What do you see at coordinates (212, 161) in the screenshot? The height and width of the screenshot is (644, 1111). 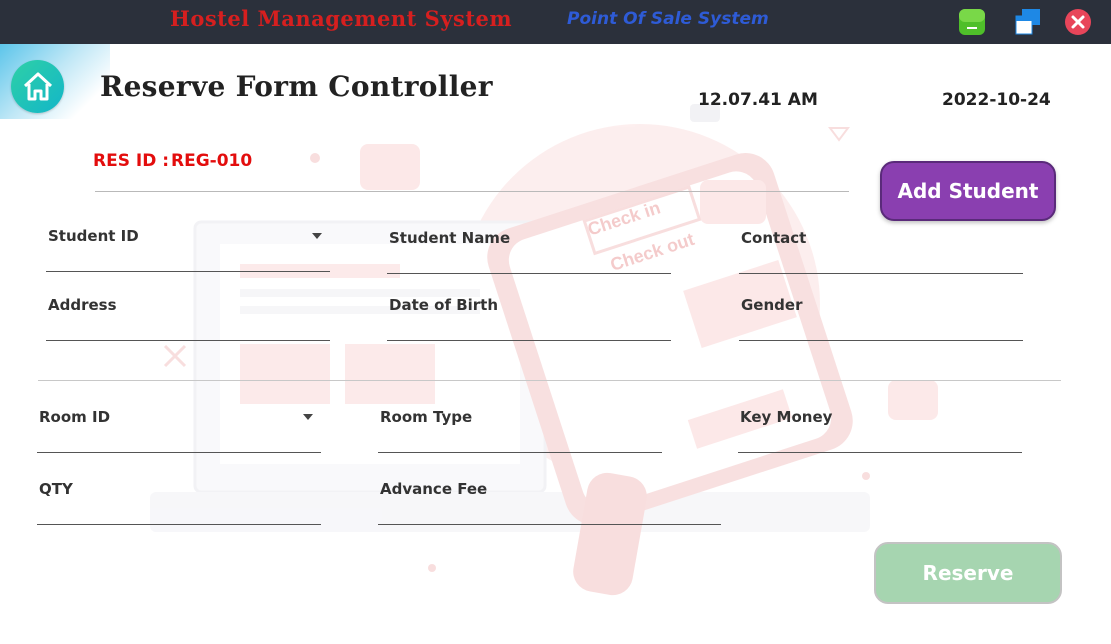 I see `res-id-value: REG-010` at bounding box center [212, 161].